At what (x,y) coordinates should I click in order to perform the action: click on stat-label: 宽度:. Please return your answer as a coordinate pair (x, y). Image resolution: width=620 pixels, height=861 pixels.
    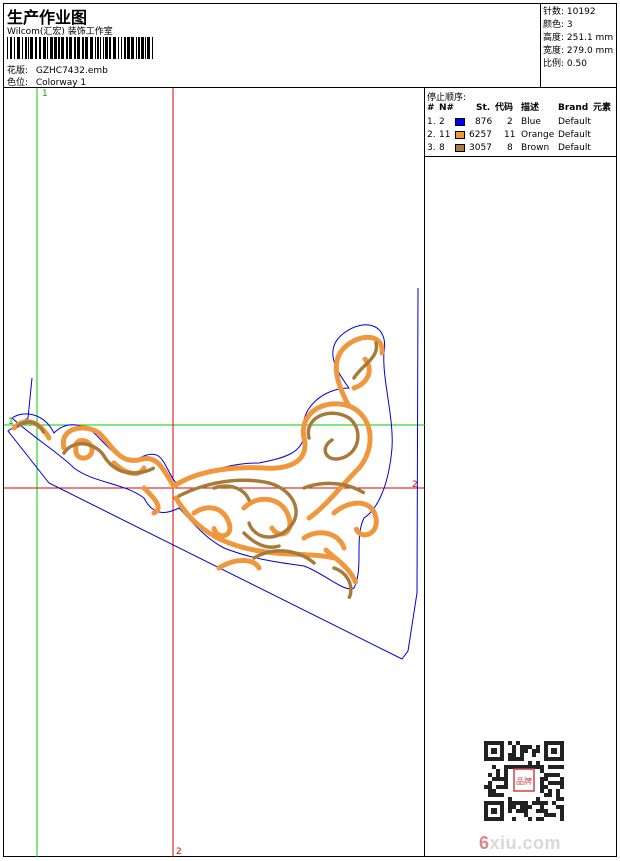
    Looking at the image, I should click on (554, 51).